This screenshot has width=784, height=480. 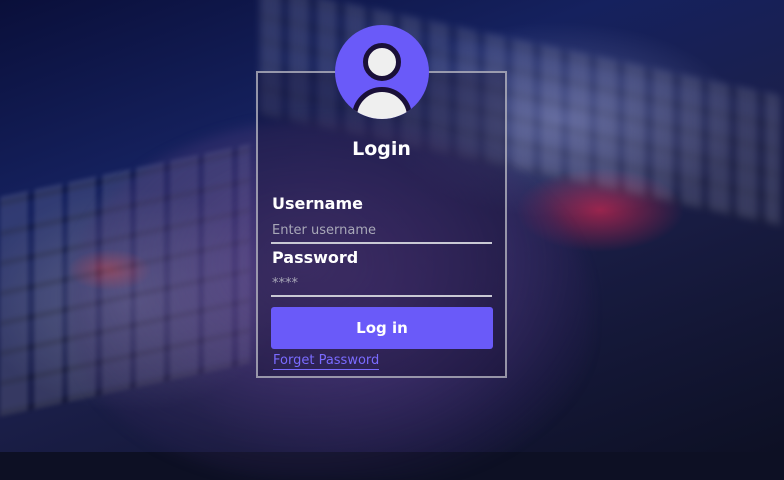 What do you see at coordinates (315, 257) in the screenshot?
I see `password-label: Password` at bounding box center [315, 257].